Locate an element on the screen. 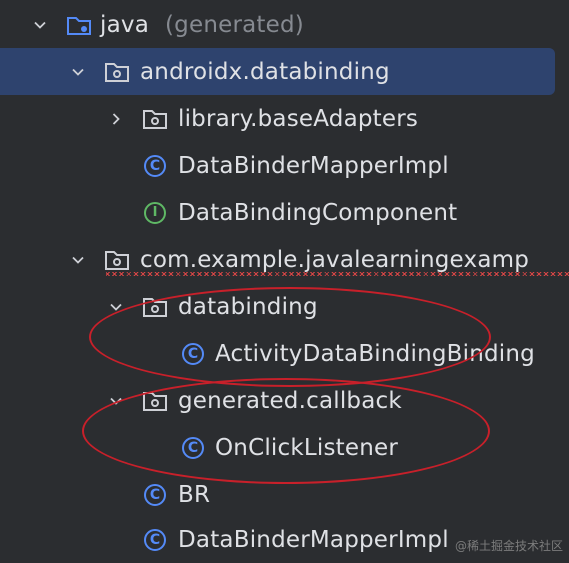 This screenshot has height=563, width=569. tree-row-library-baseadapters: library.baseAdapters is located at coordinates (284, 118).